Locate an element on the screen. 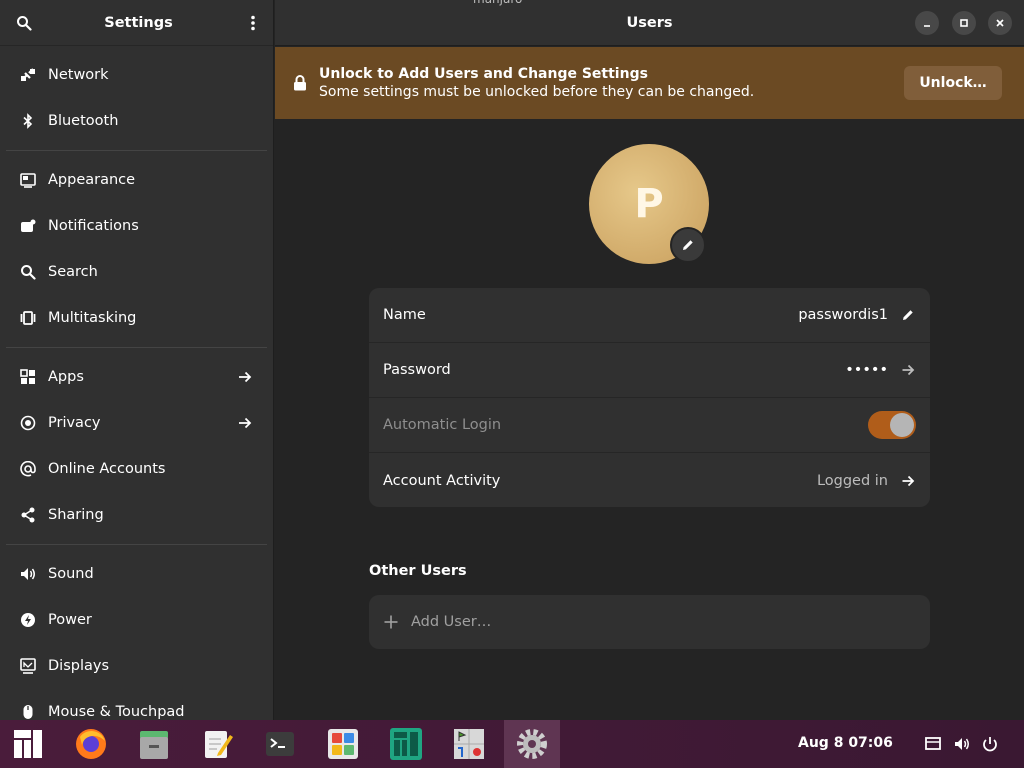  sidebar-item-label: Search is located at coordinates (73, 272).